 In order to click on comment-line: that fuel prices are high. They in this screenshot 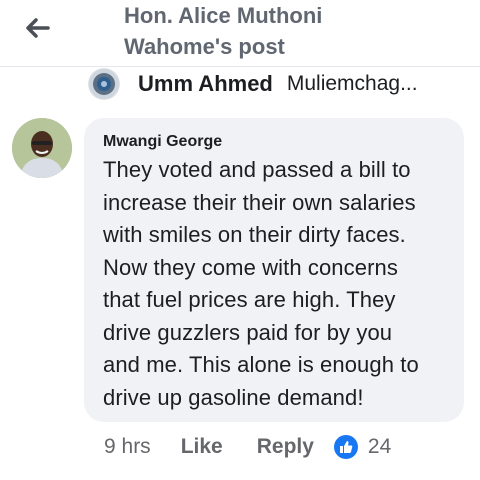, I will do `click(249, 299)`.